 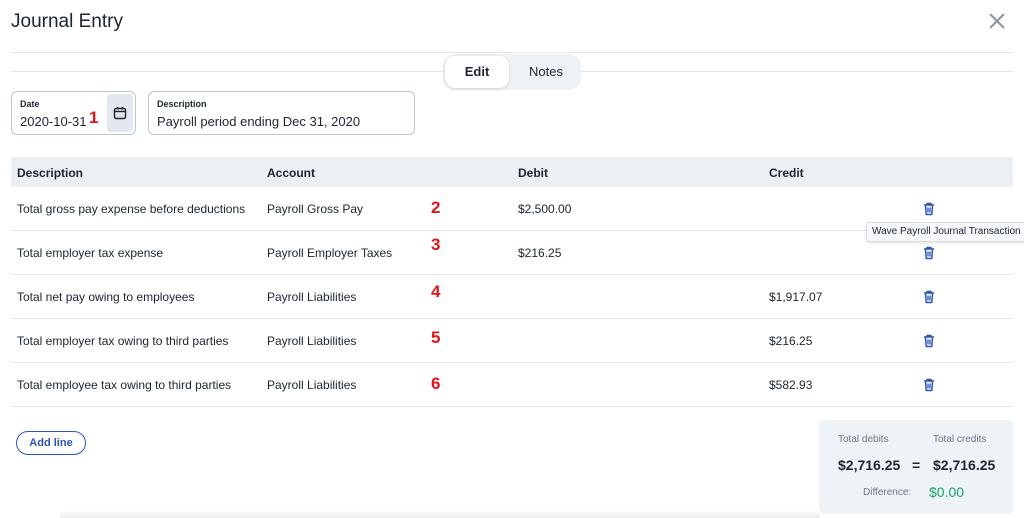 I want to click on header-divider, so click(x=512, y=52).